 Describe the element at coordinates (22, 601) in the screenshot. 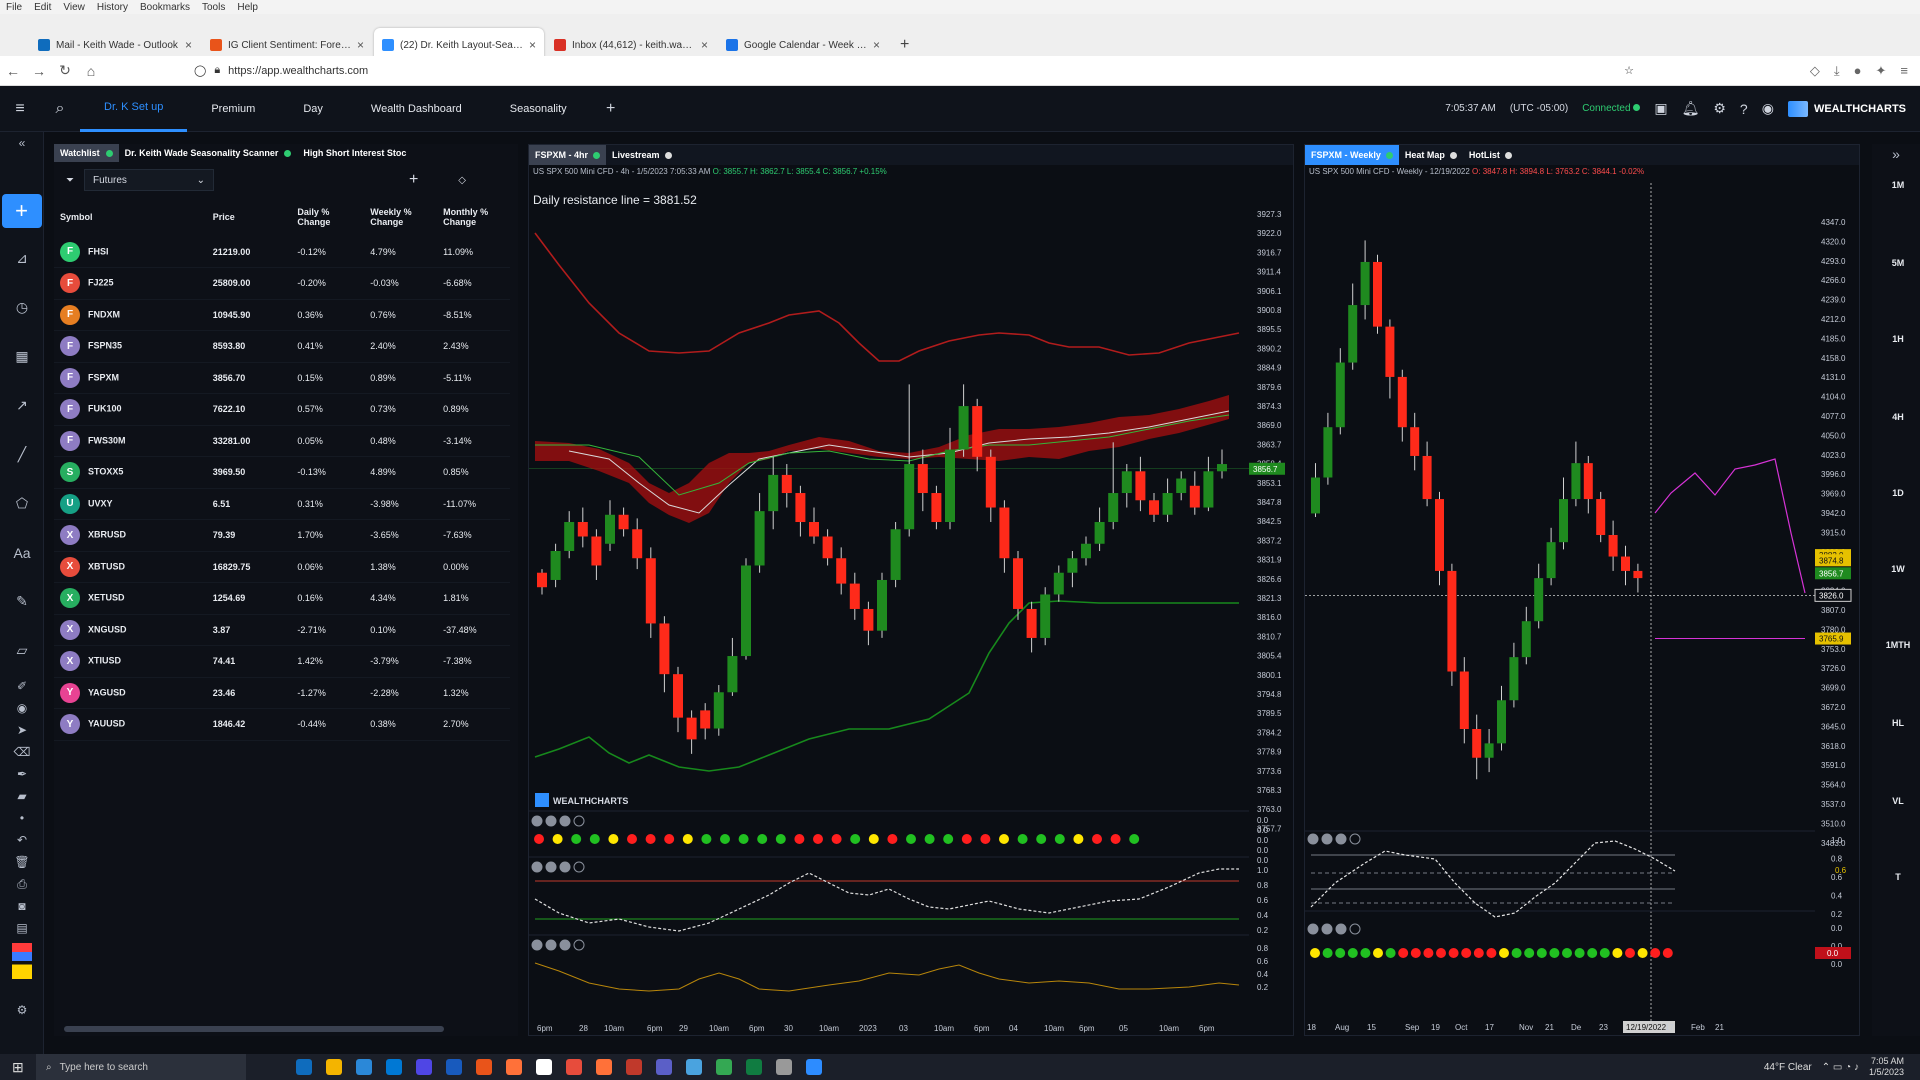

I see `pencil-icon: ✎` at that location.